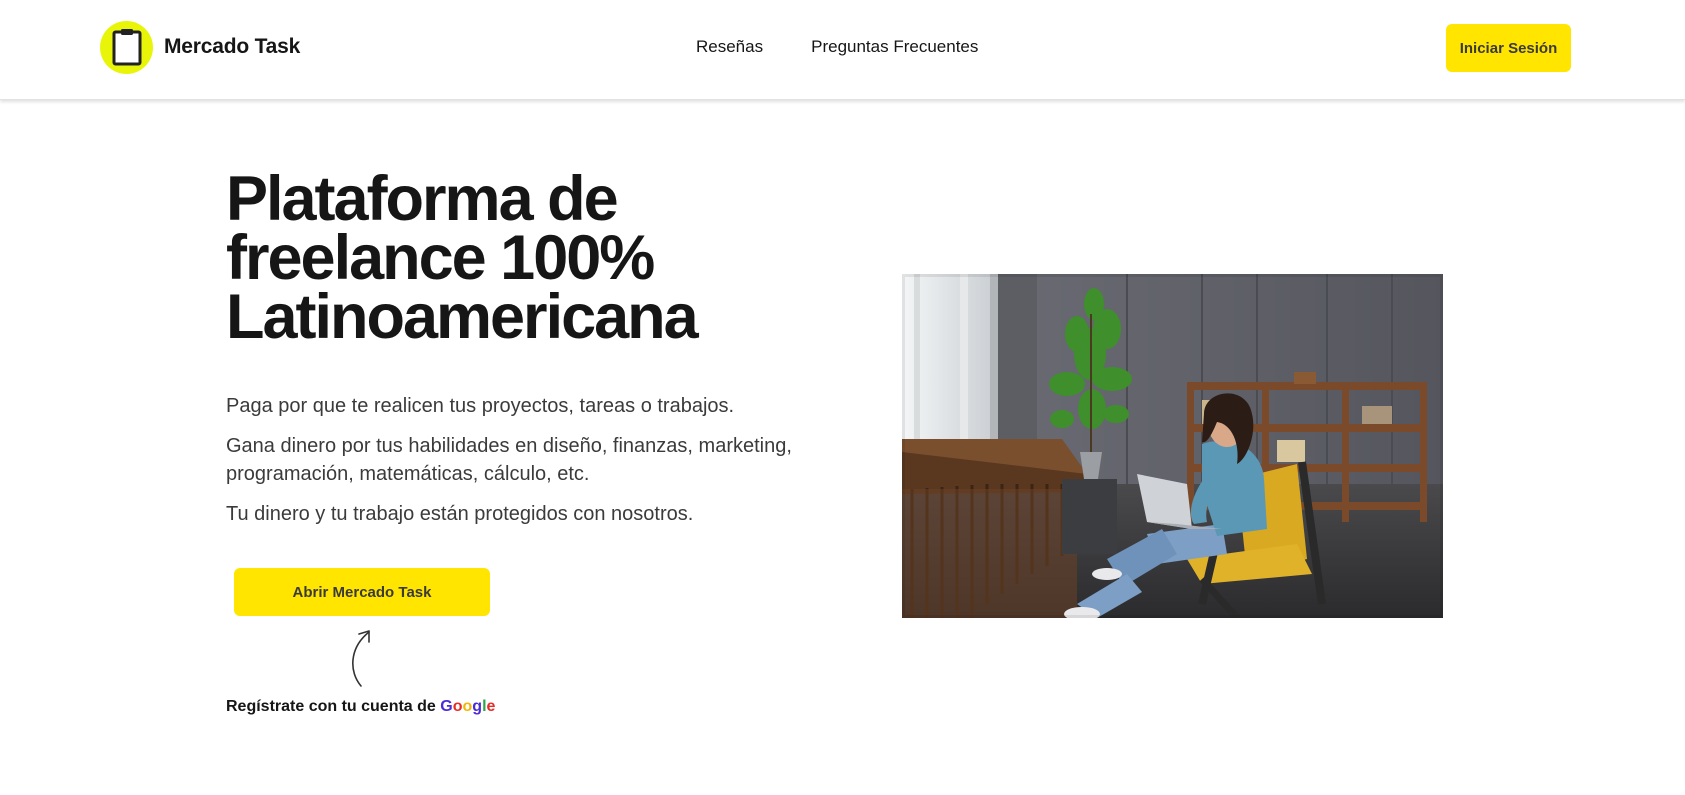 This screenshot has height=795, width=1685. Describe the element at coordinates (1508, 48) in the screenshot. I see `login-button: Iniciar Sesión` at that location.